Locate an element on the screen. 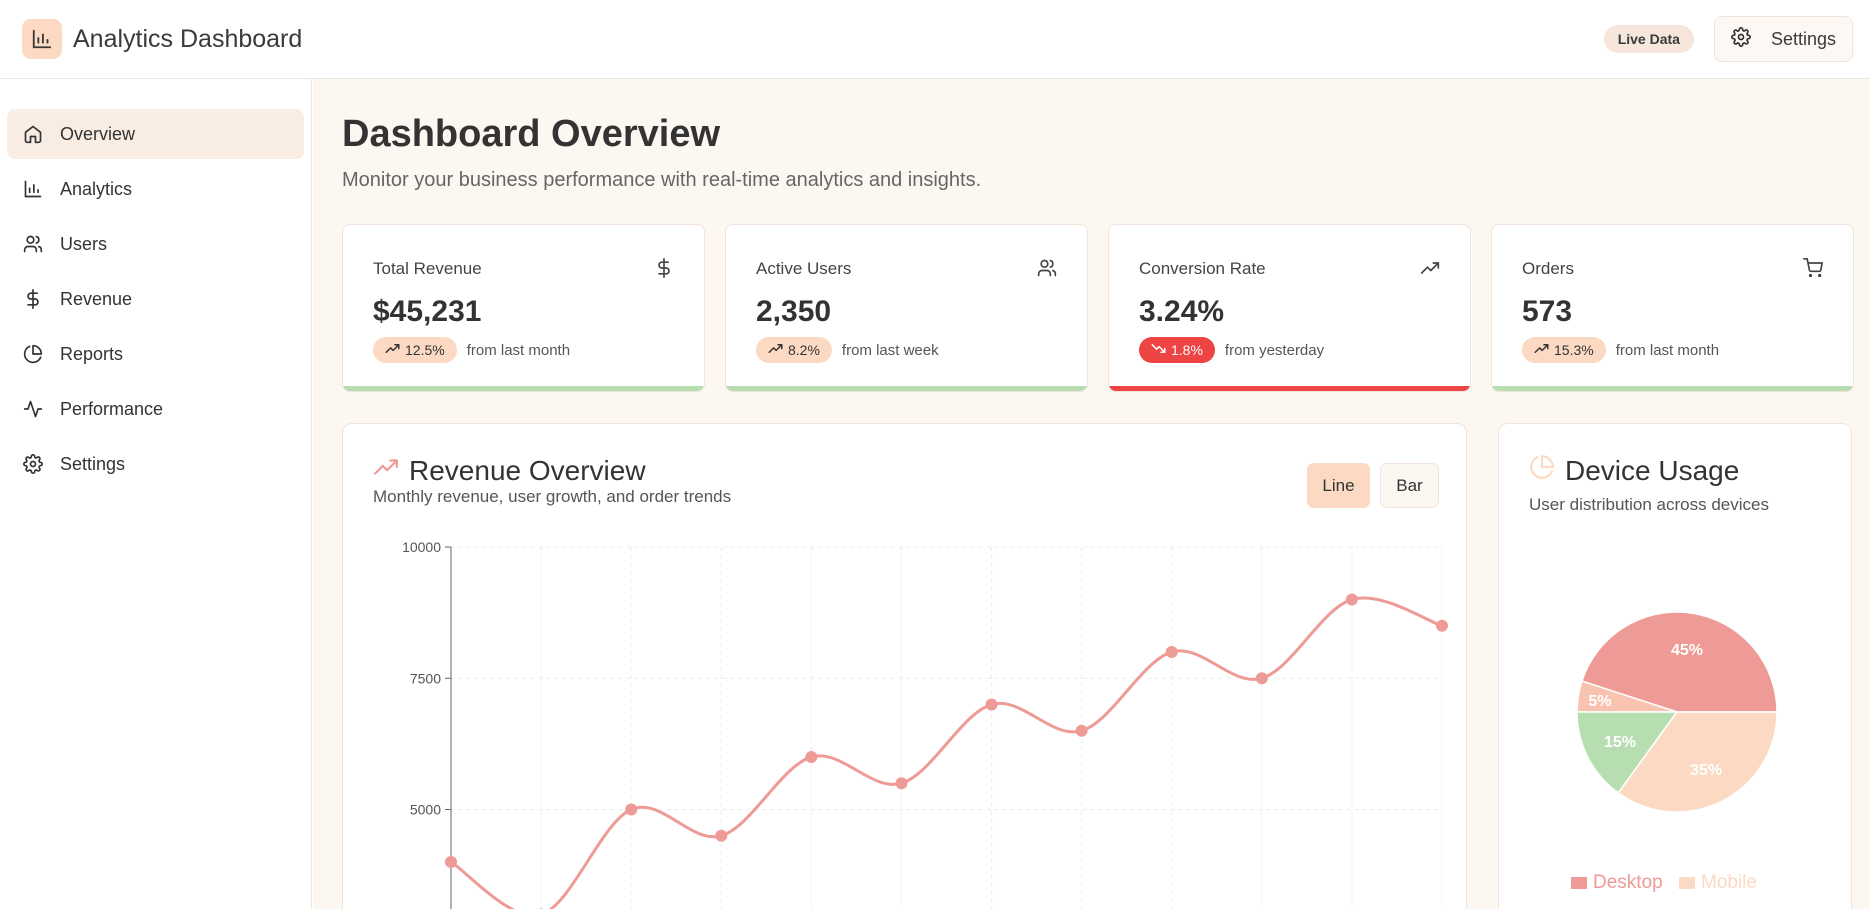 This screenshot has height=909, width=1870. brand: Analytics Dashboard is located at coordinates (162, 39).